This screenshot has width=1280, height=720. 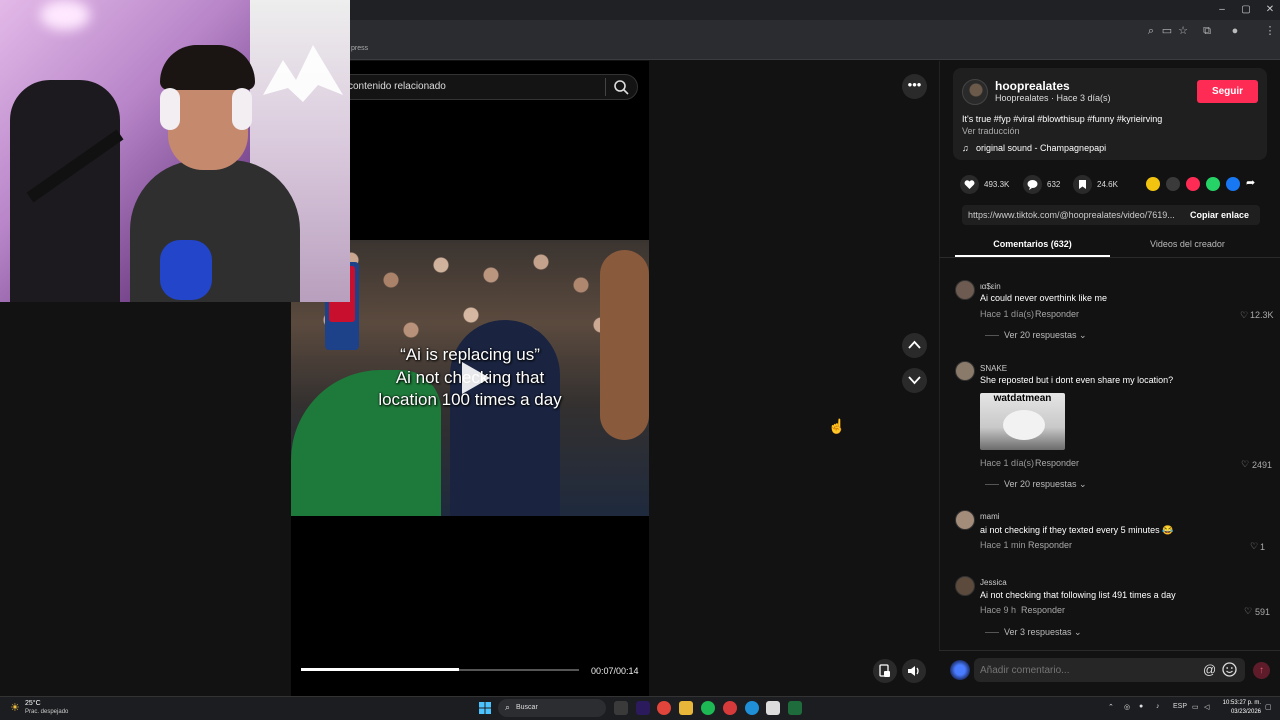 What do you see at coordinates (914, 345) in the screenshot?
I see `previous-video-button` at bounding box center [914, 345].